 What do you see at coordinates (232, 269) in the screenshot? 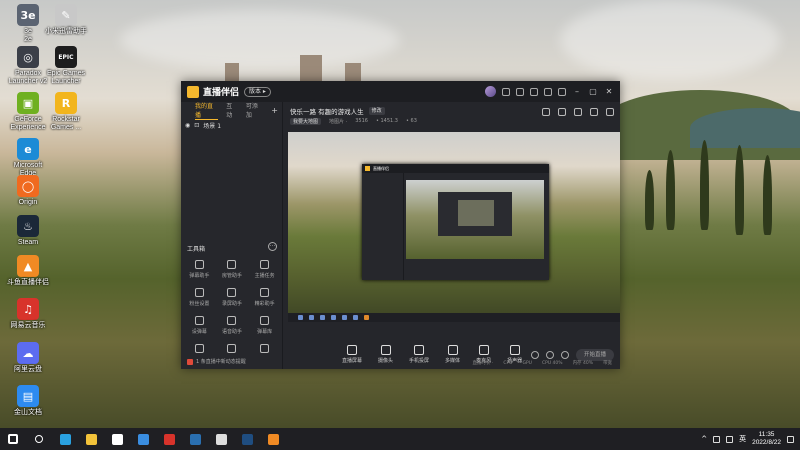
I see `toolbox-item: 房管助手` at bounding box center [232, 269].